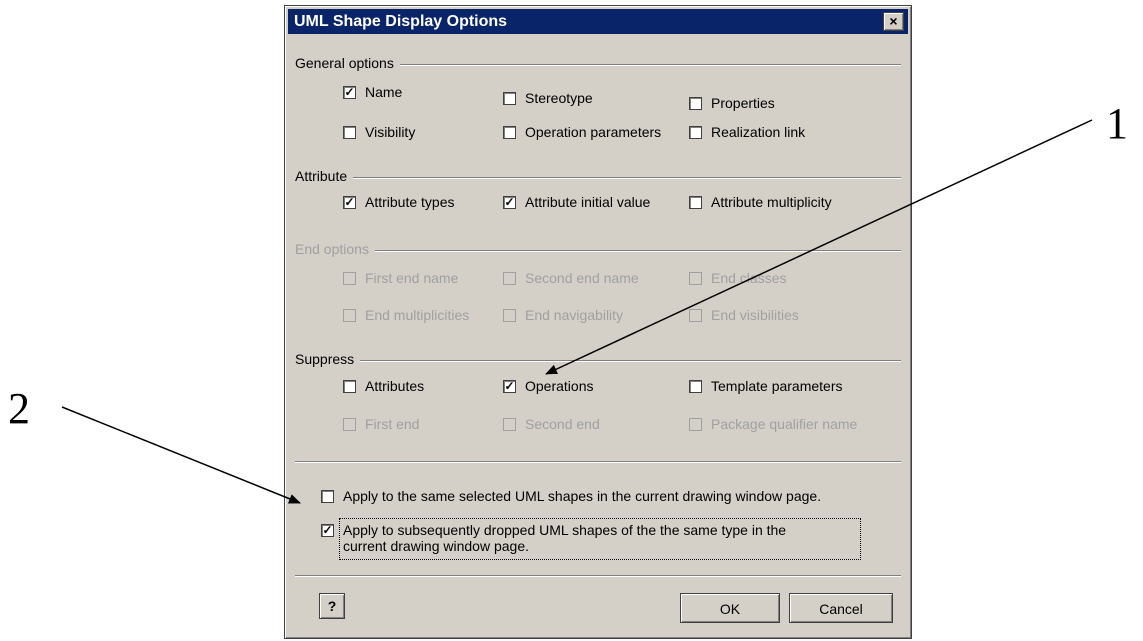  I want to click on help-button: ?, so click(332, 606).